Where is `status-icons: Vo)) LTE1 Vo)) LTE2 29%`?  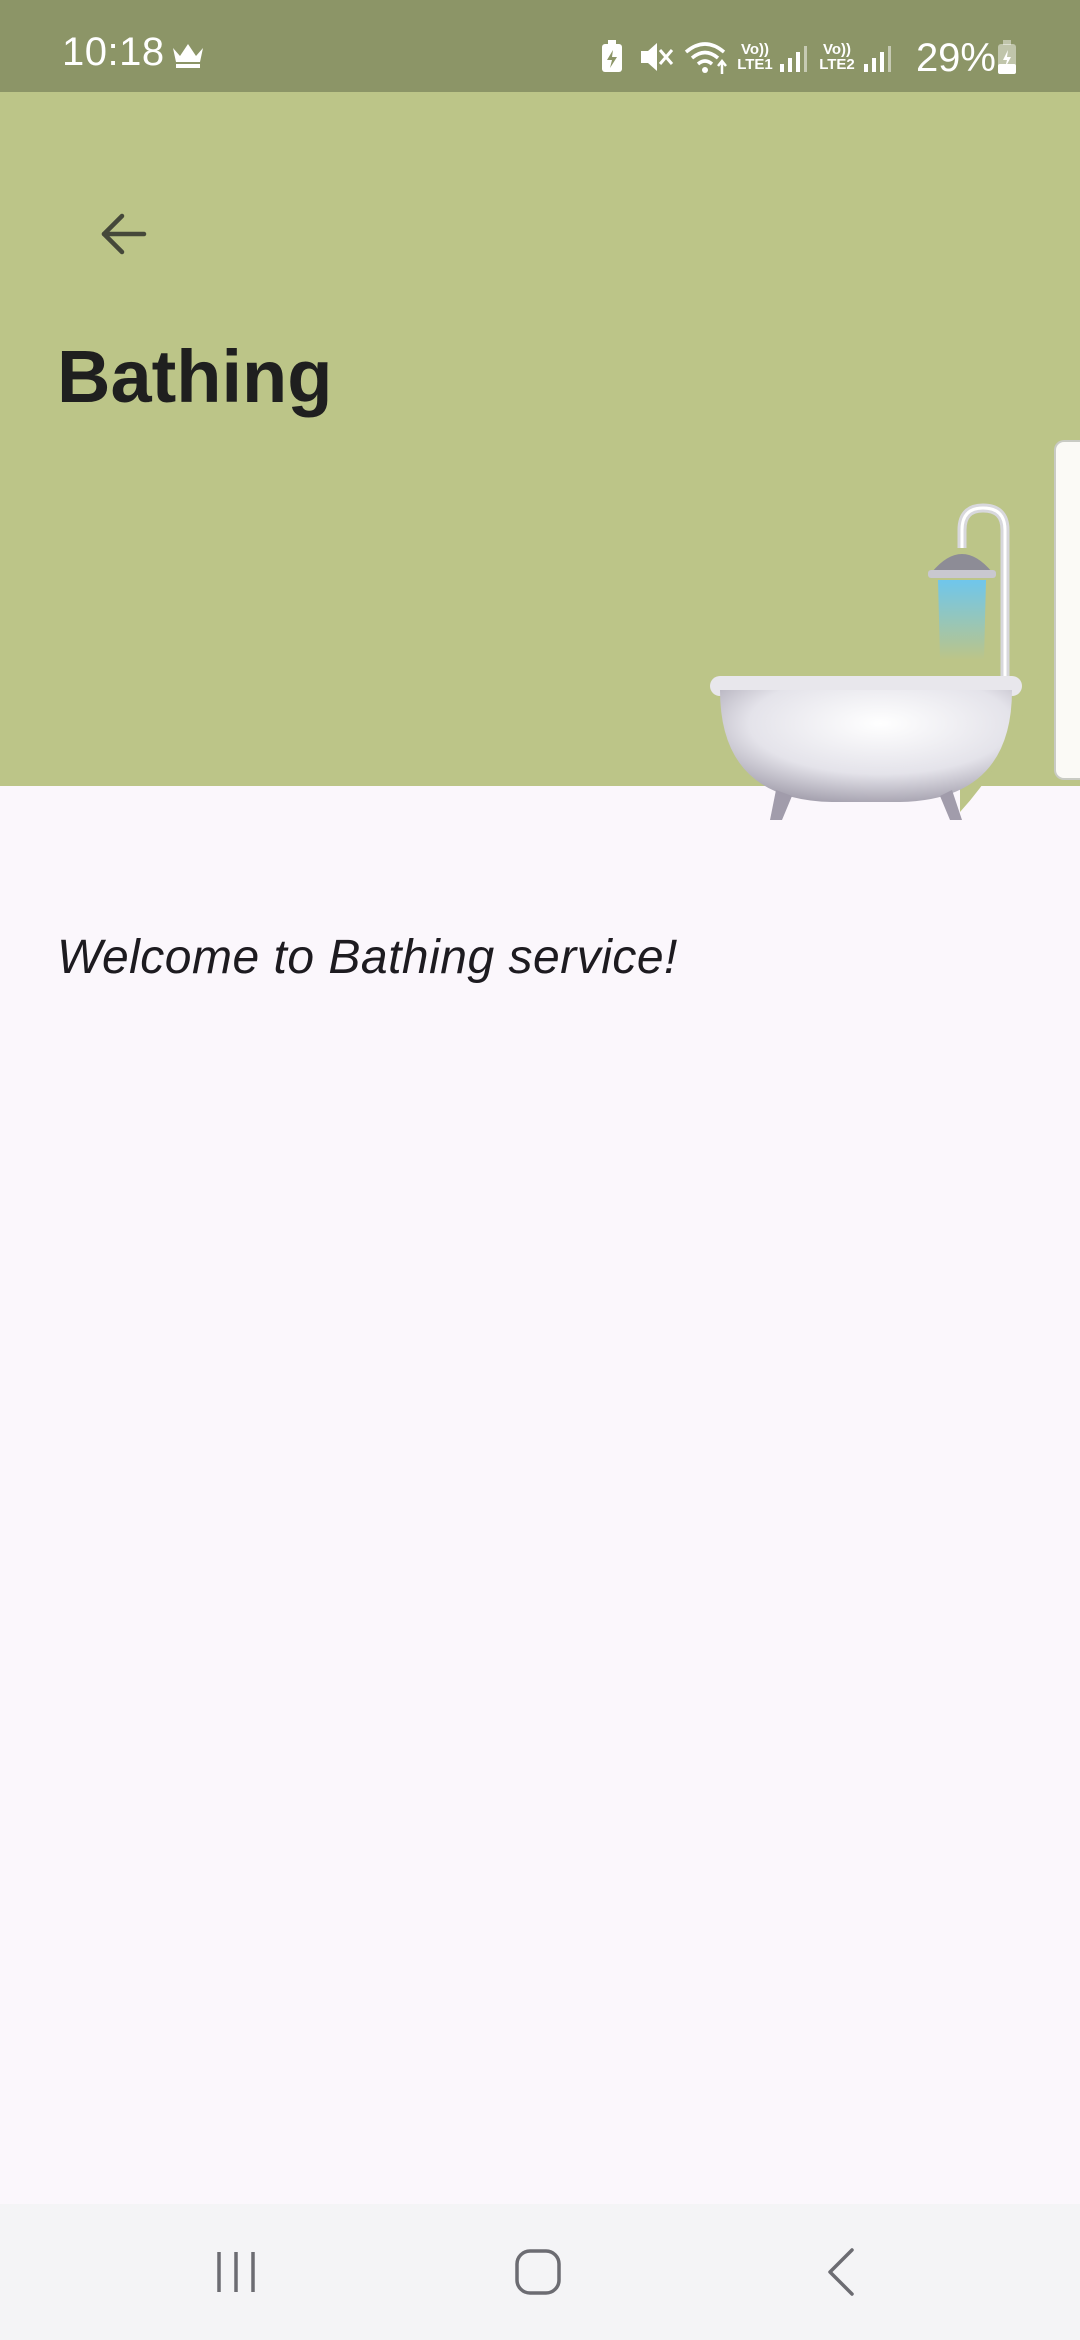 status-icons: Vo)) LTE1 Vo)) LTE2 29% is located at coordinates (540, 46).